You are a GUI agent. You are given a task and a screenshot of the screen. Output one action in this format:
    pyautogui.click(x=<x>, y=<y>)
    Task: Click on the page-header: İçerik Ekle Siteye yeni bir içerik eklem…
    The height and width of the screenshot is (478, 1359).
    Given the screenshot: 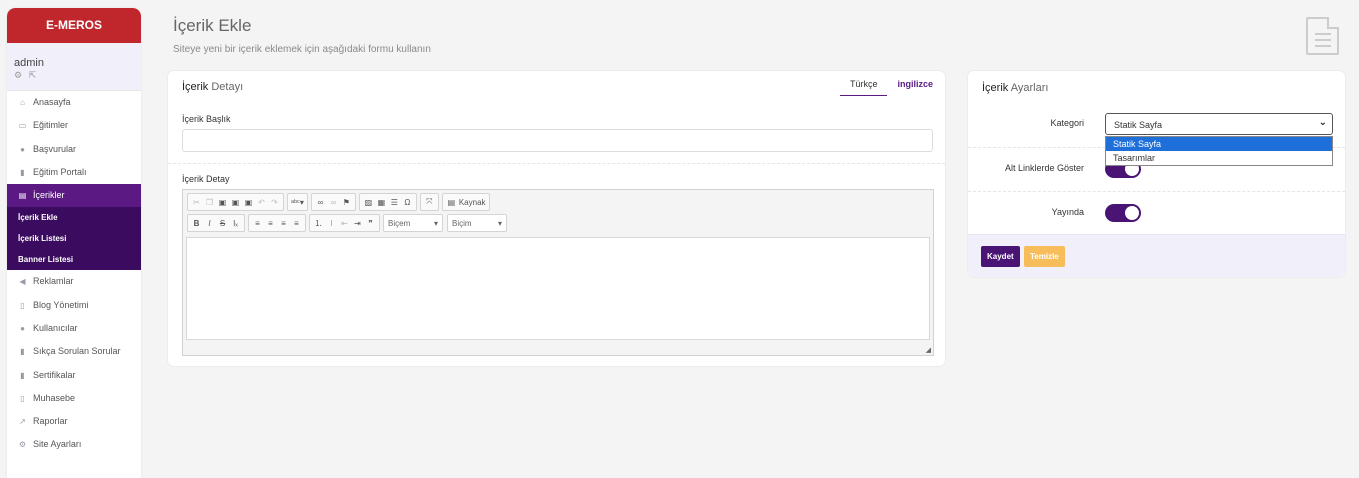 What is the action you would take?
    pyautogui.click(x=302, y=35)
    